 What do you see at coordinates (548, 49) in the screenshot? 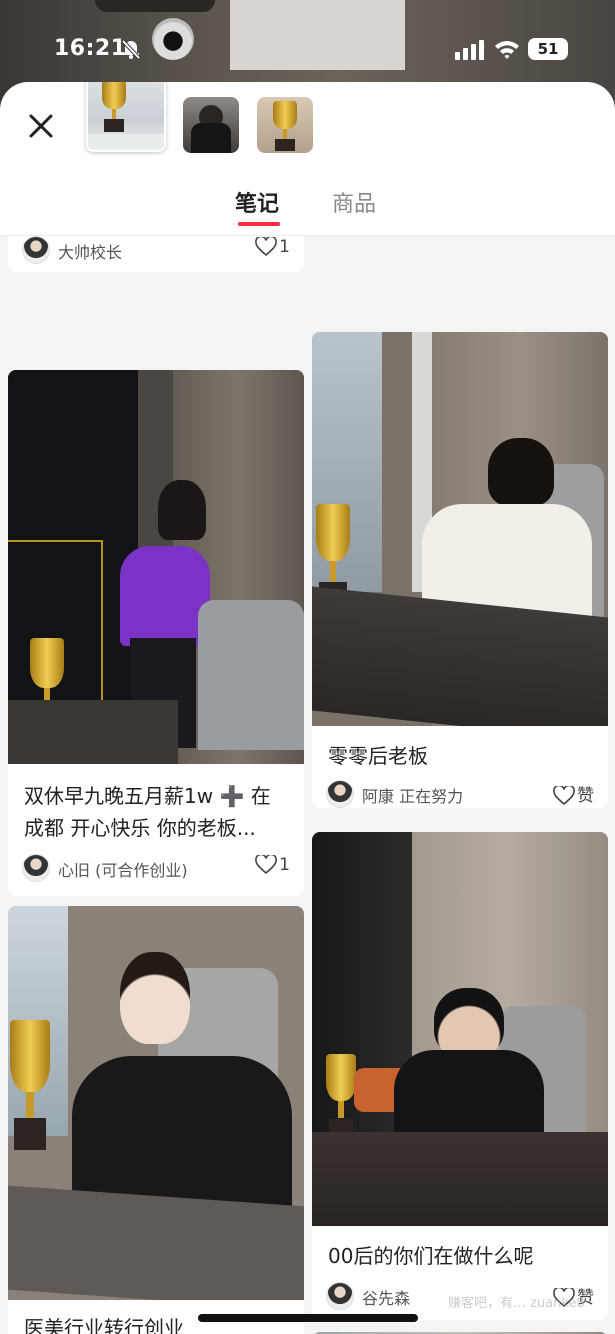
I see `battery-indicator: 51` at bounding box center [548, 49].